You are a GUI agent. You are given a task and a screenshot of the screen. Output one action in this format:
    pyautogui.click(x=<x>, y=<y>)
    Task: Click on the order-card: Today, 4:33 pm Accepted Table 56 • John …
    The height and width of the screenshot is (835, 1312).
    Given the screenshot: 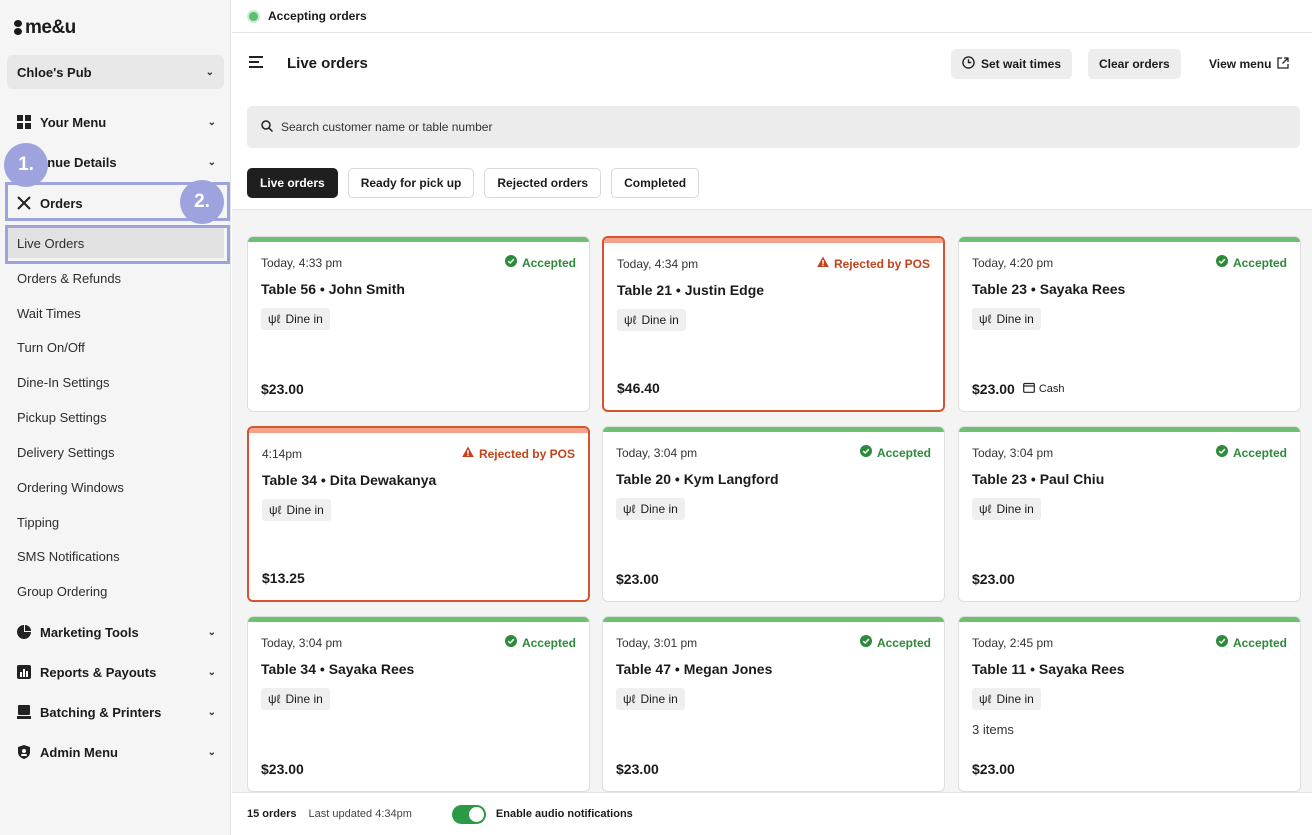 What is the action you would take?
    pyautogui.click(x=418, y=324)
    